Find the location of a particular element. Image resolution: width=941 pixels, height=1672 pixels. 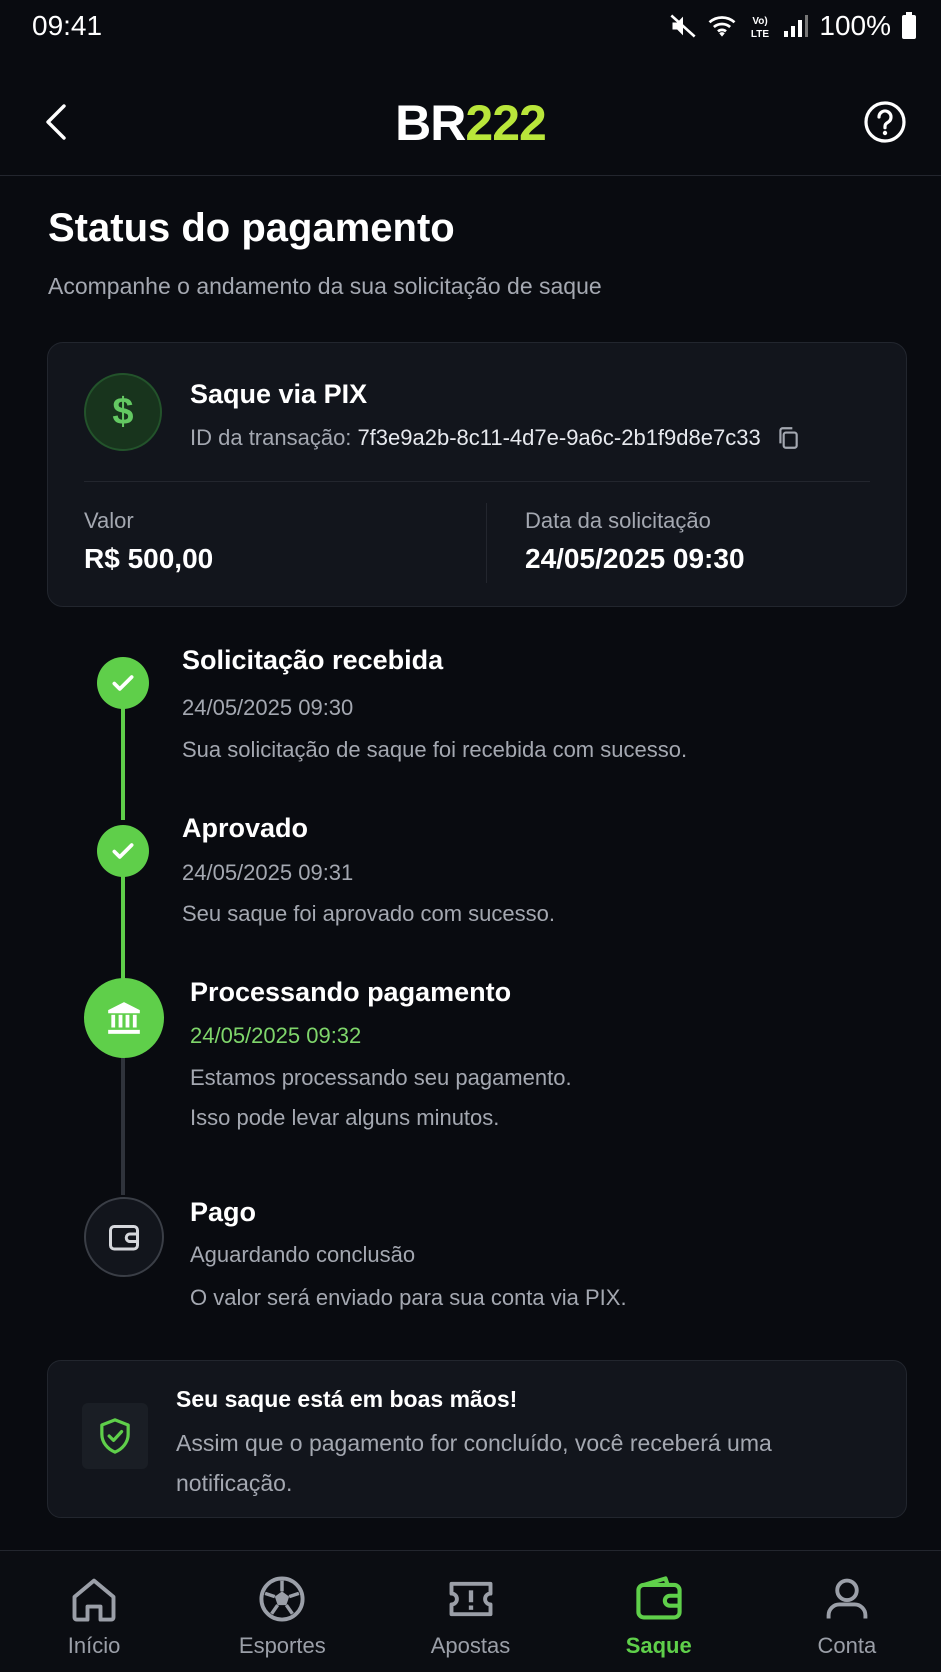

step-description: Estamos processando seu pagamento. is located at coordinates (381, 1077).